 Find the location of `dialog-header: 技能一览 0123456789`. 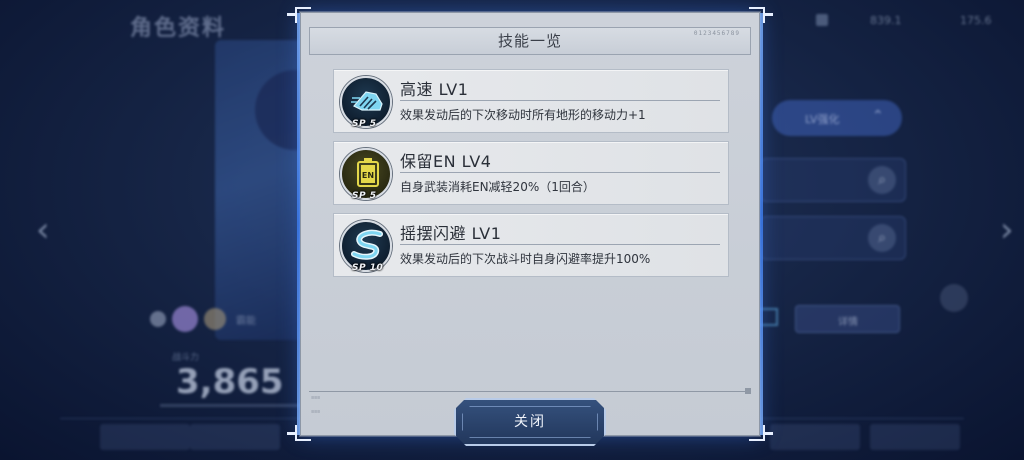

dialog-header: 技能一览 0123456789 is located at coordinates (530, 41).